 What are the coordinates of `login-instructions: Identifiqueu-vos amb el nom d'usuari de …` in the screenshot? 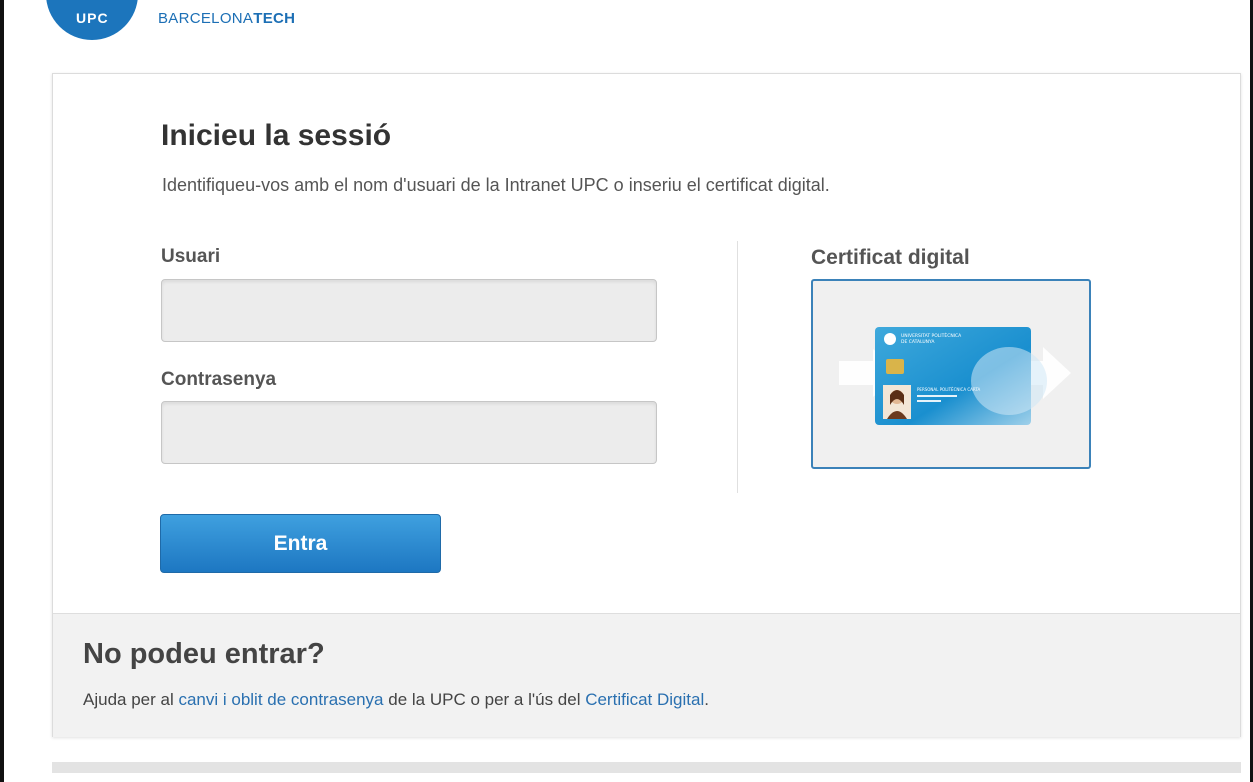 It's located at (496, 185).